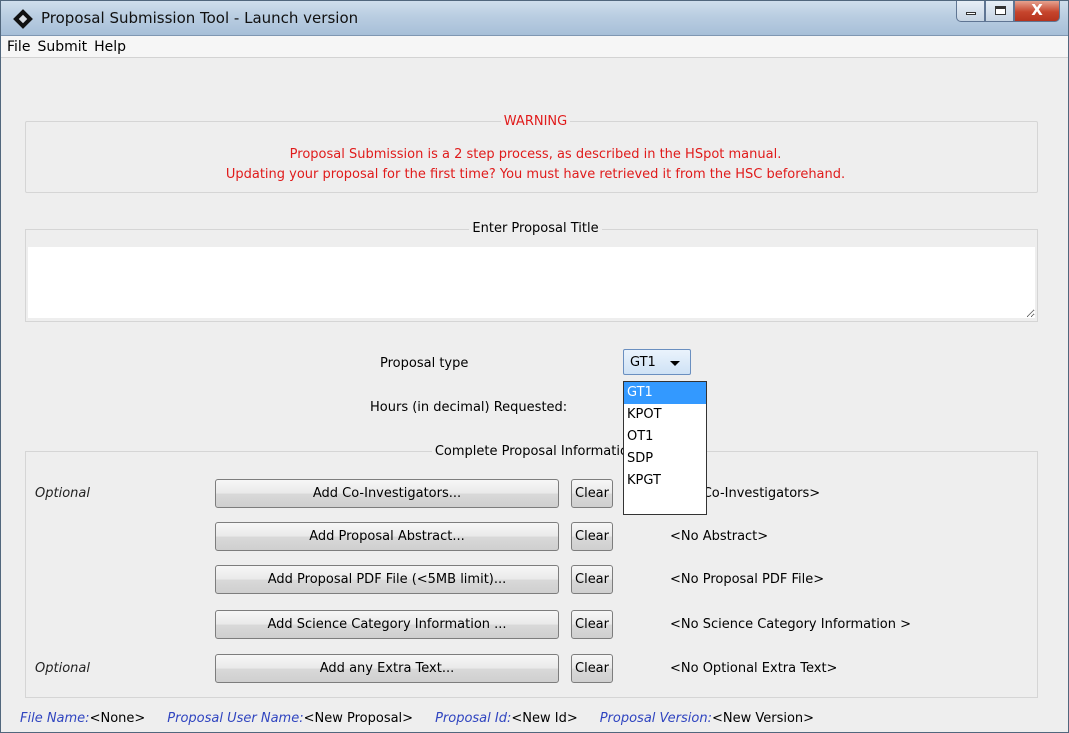 The height and width of the screenshot is (733, 1069). What do you see at coordinates (592, 536) in the screenshot?
I see `clear-abstract-button: Clear` at bounding box center [592, 536].